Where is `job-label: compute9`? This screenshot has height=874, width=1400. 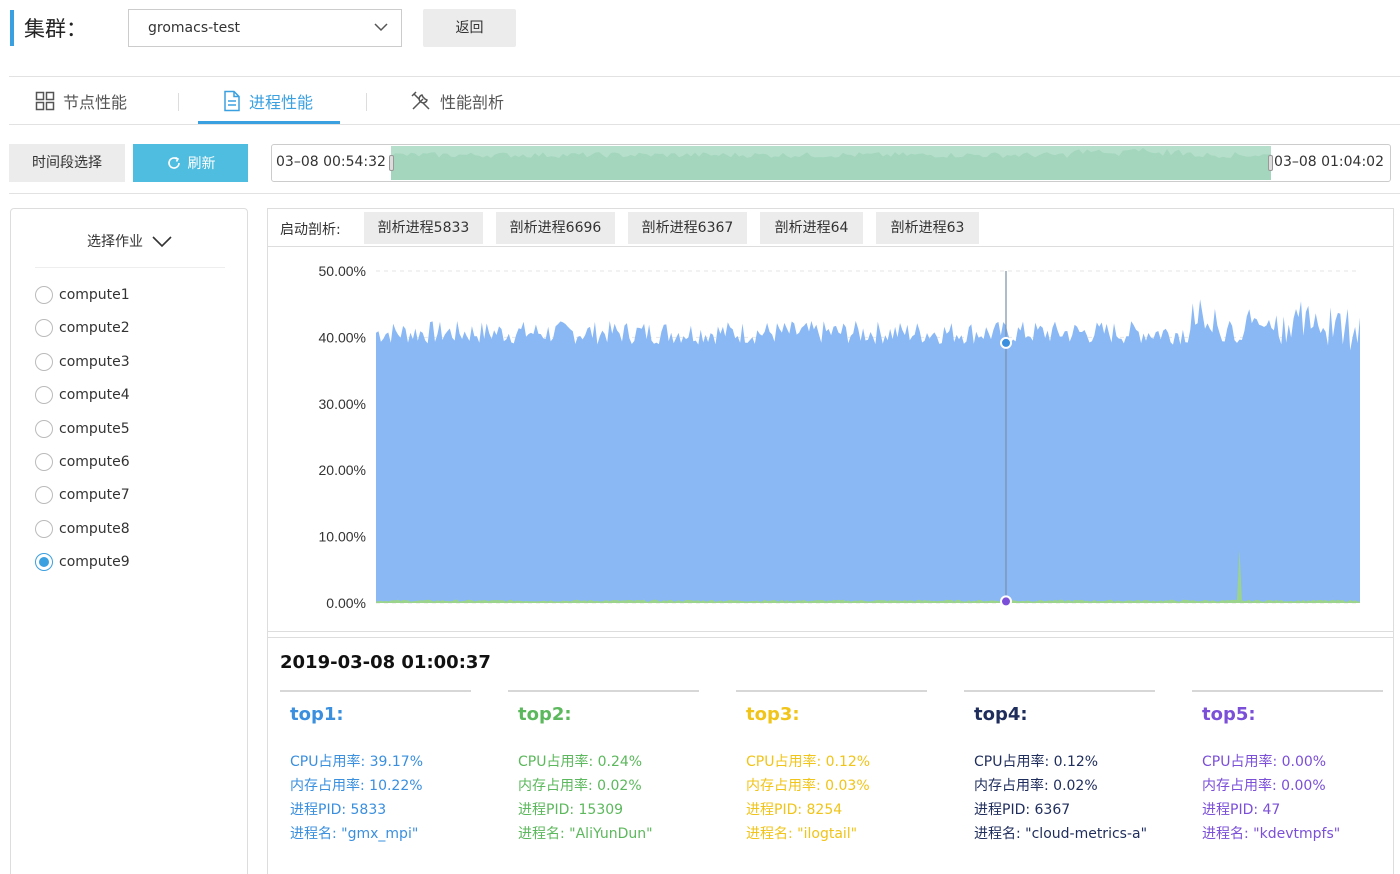
job-label: compute9 is located at coordinates (94, 562).